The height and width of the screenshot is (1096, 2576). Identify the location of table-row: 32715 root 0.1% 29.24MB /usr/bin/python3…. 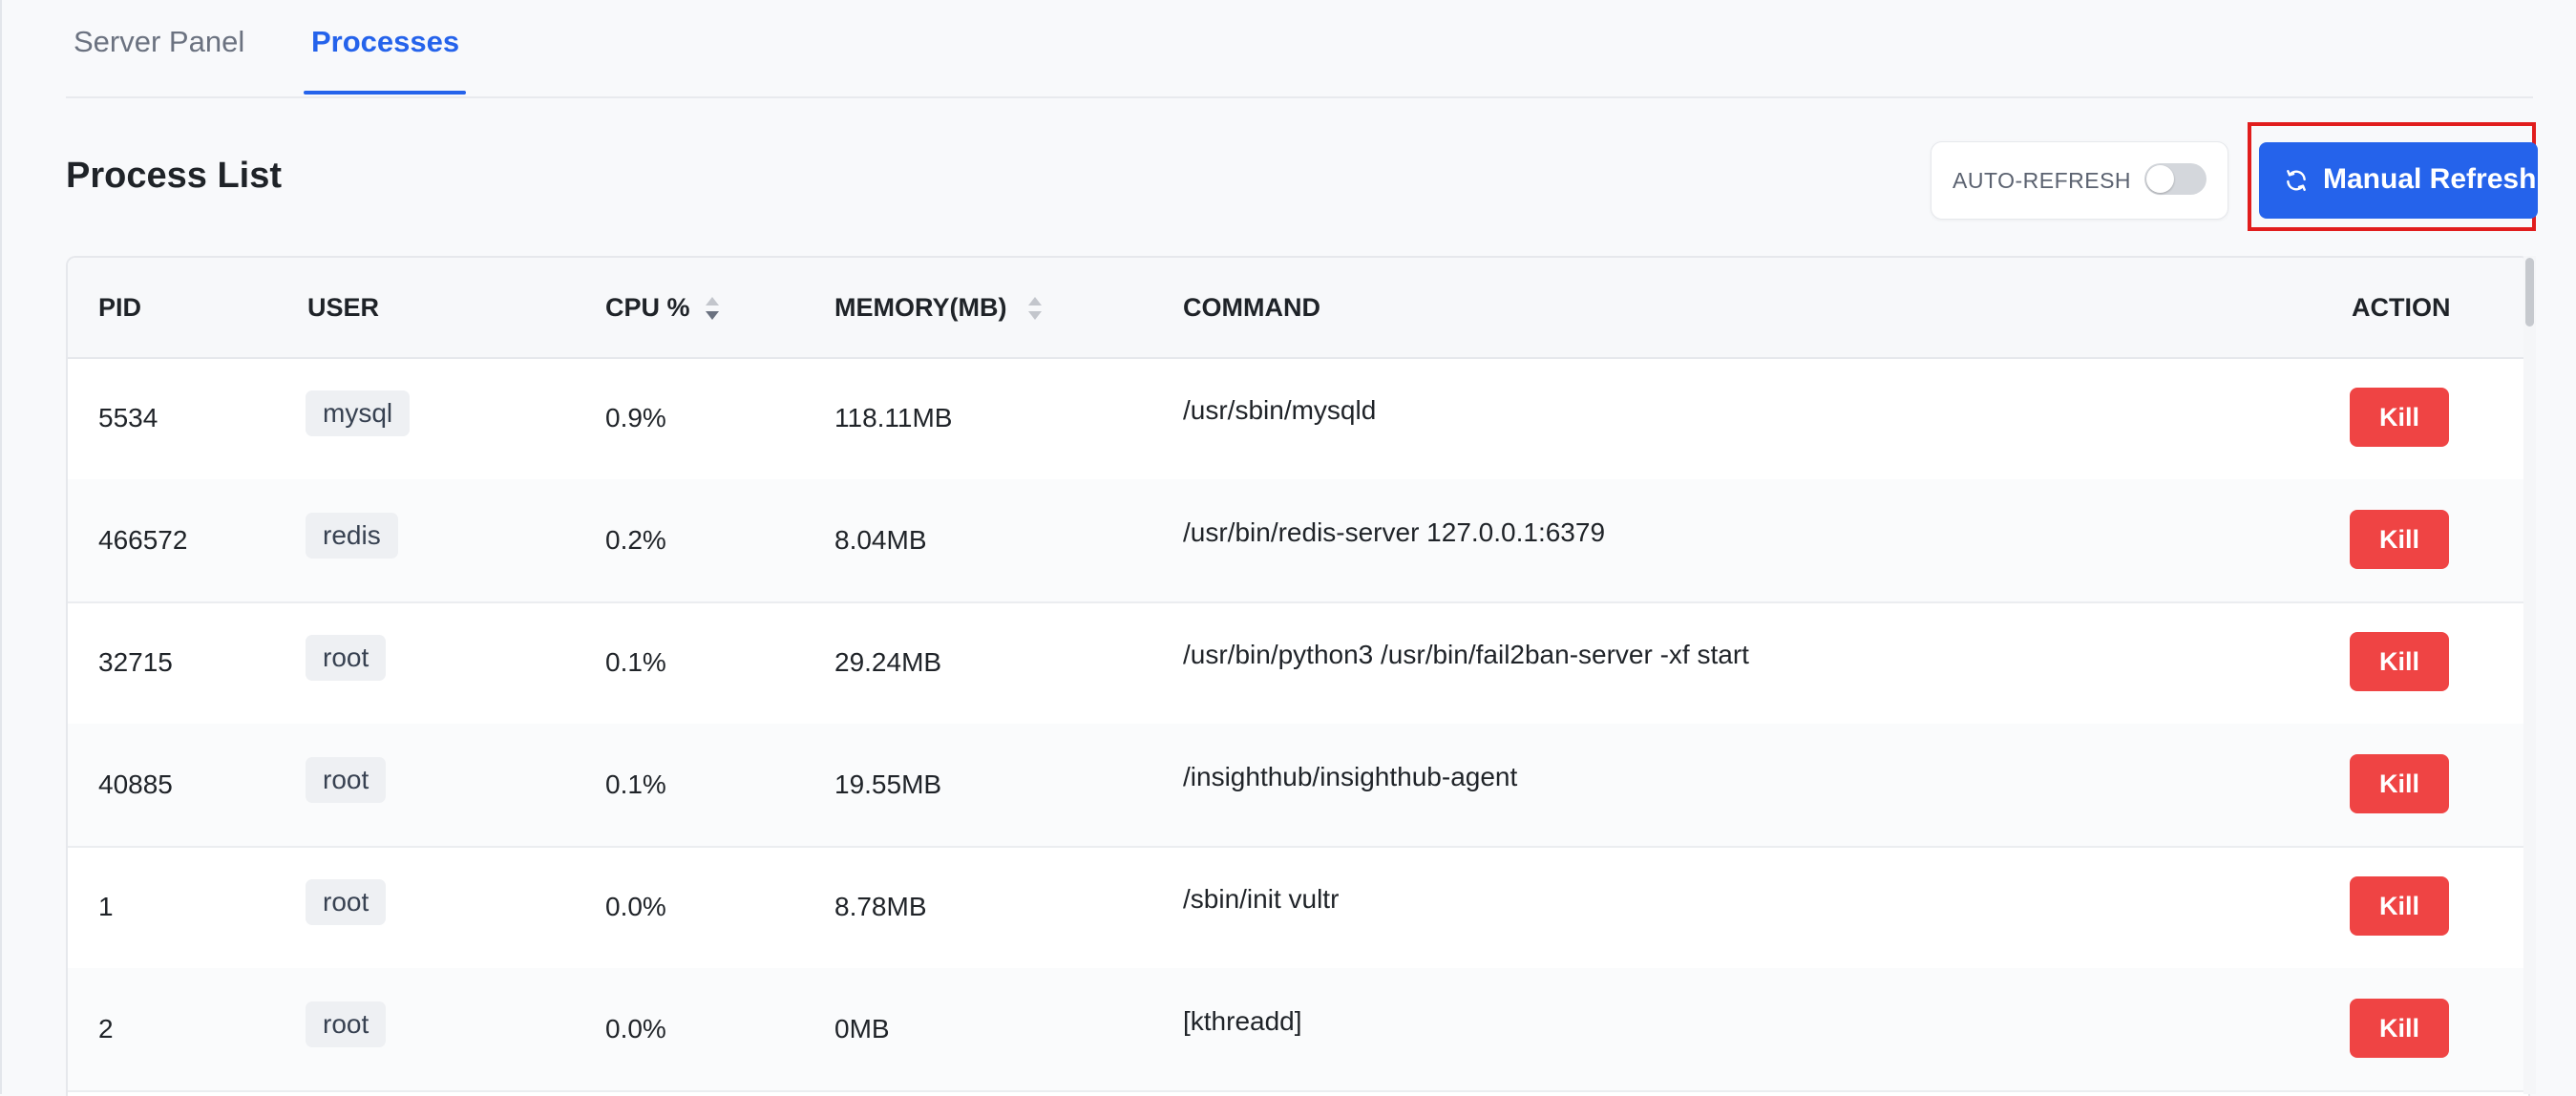
(1298, 664).